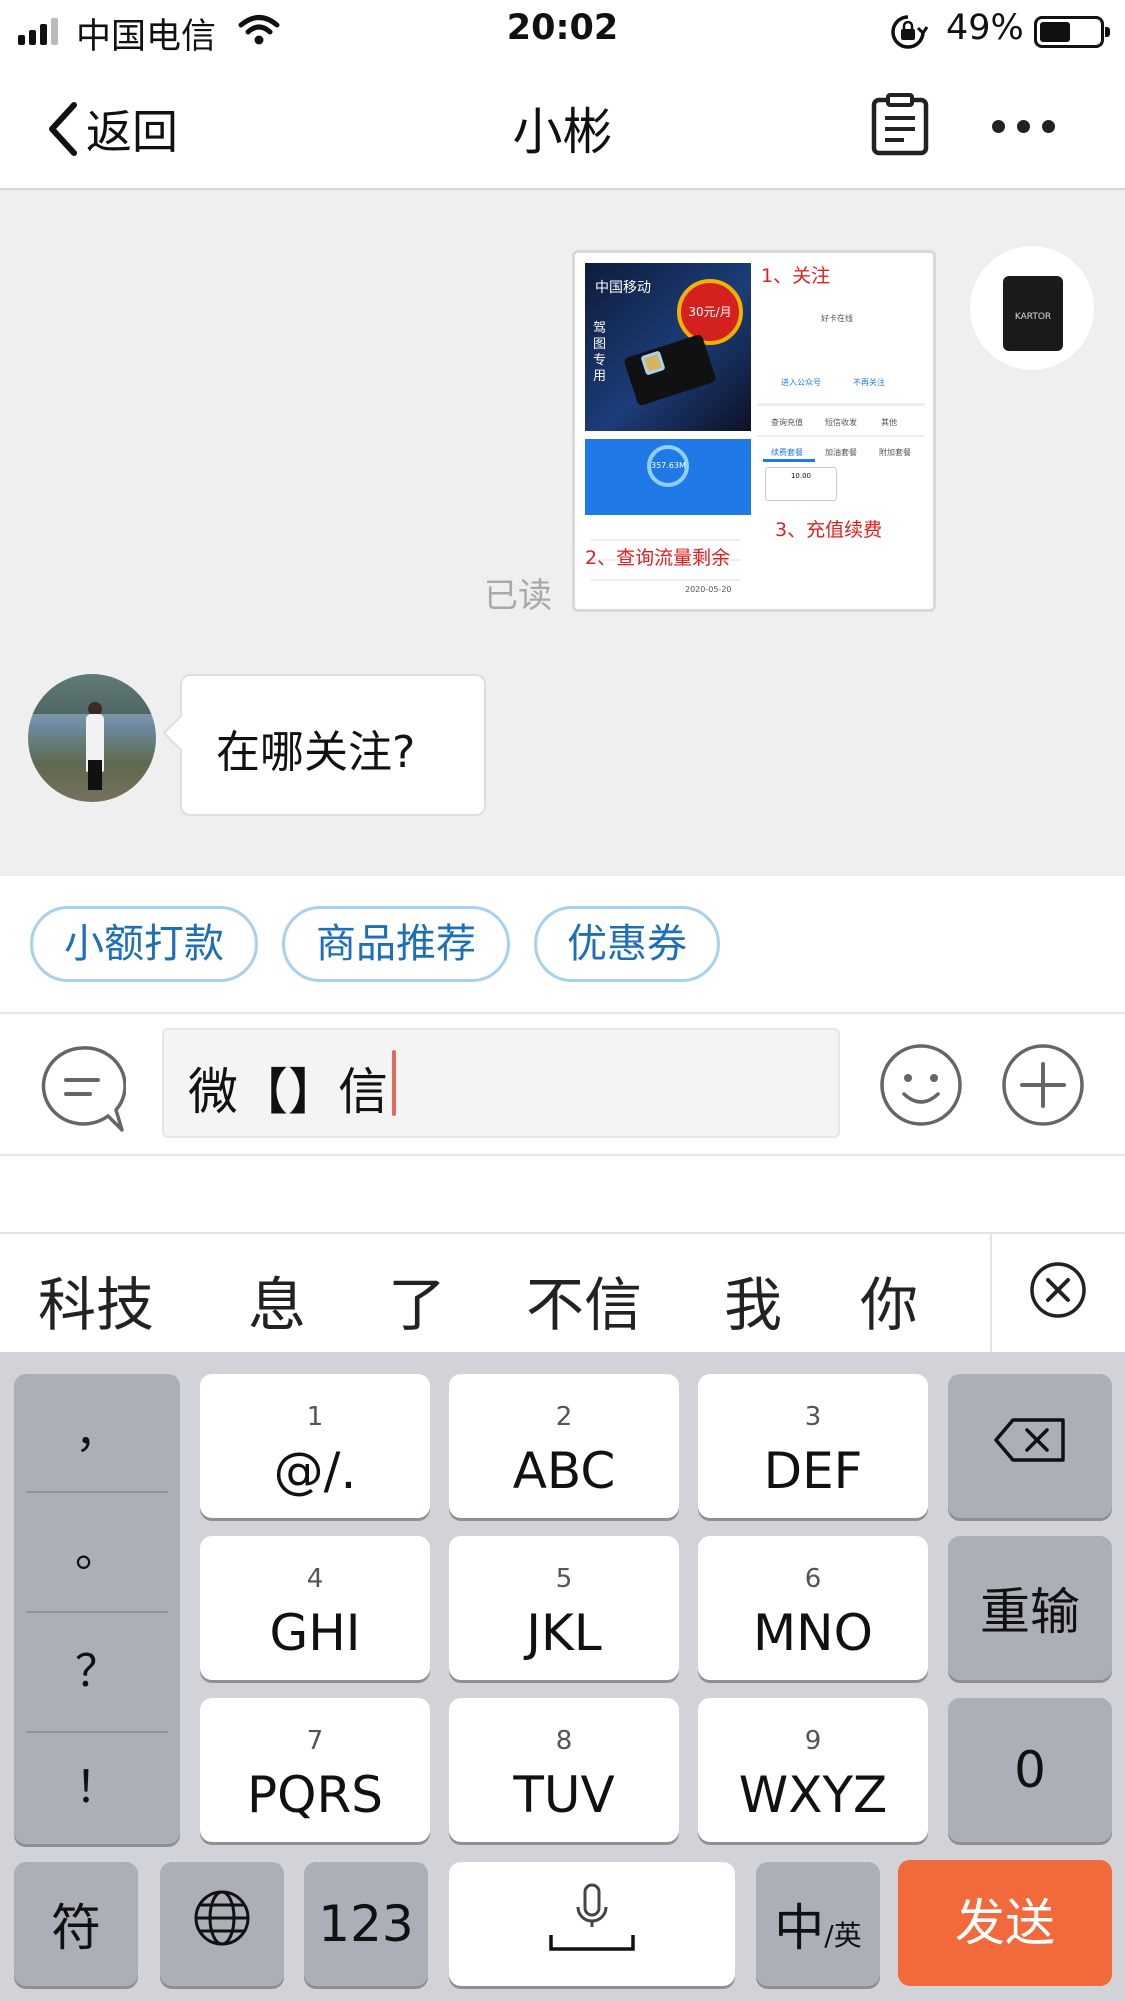  I want to click on key-9: 9 WXYZ, so click(813, 1770).